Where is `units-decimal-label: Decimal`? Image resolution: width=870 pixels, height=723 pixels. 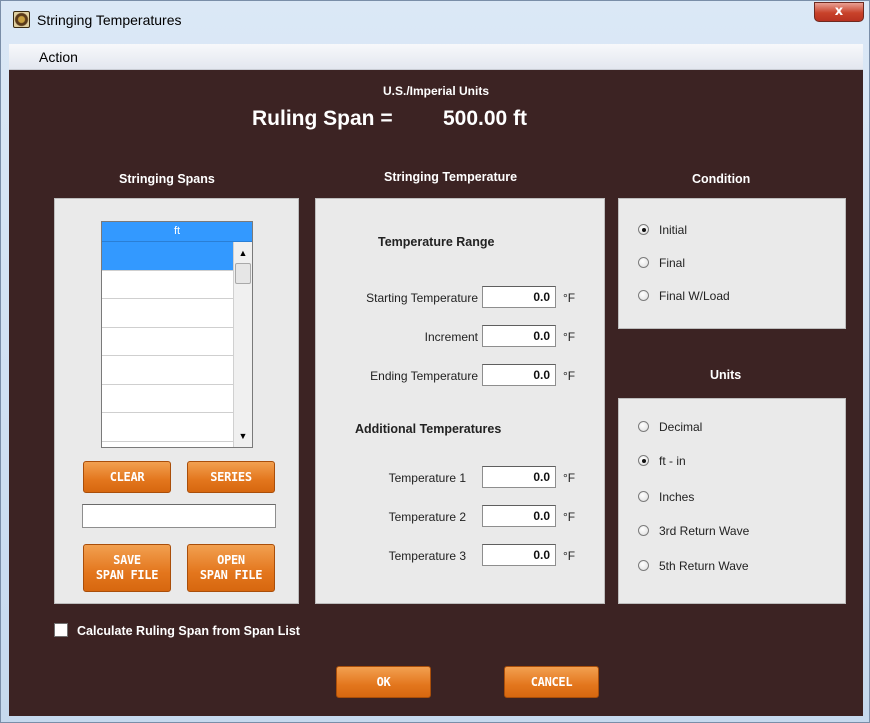
units-decimal-label: Decimal is located at coordinates (680, 427).